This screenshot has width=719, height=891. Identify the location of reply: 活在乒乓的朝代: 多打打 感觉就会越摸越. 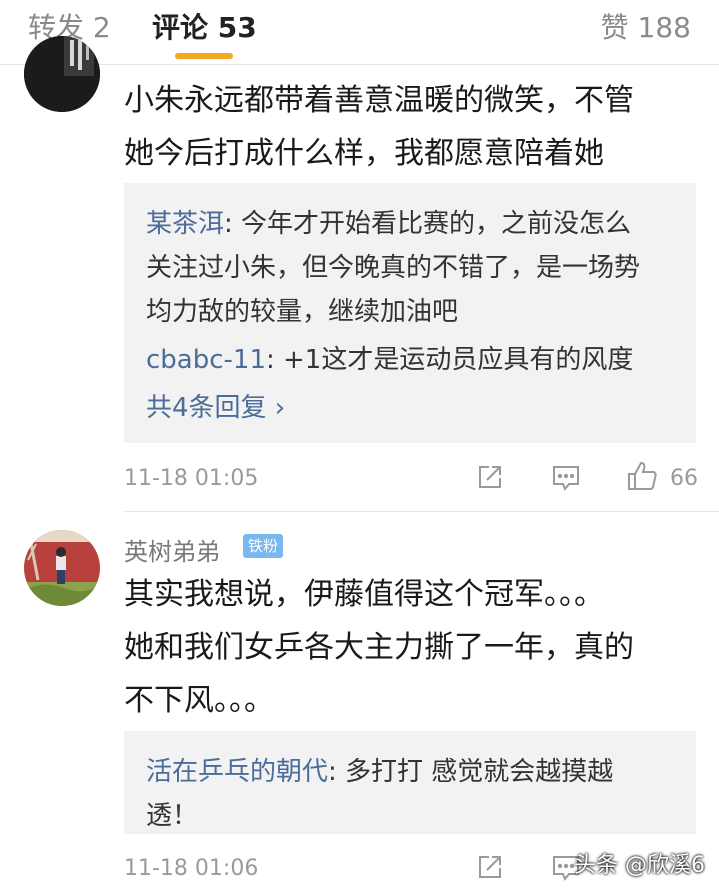
(379, 769).